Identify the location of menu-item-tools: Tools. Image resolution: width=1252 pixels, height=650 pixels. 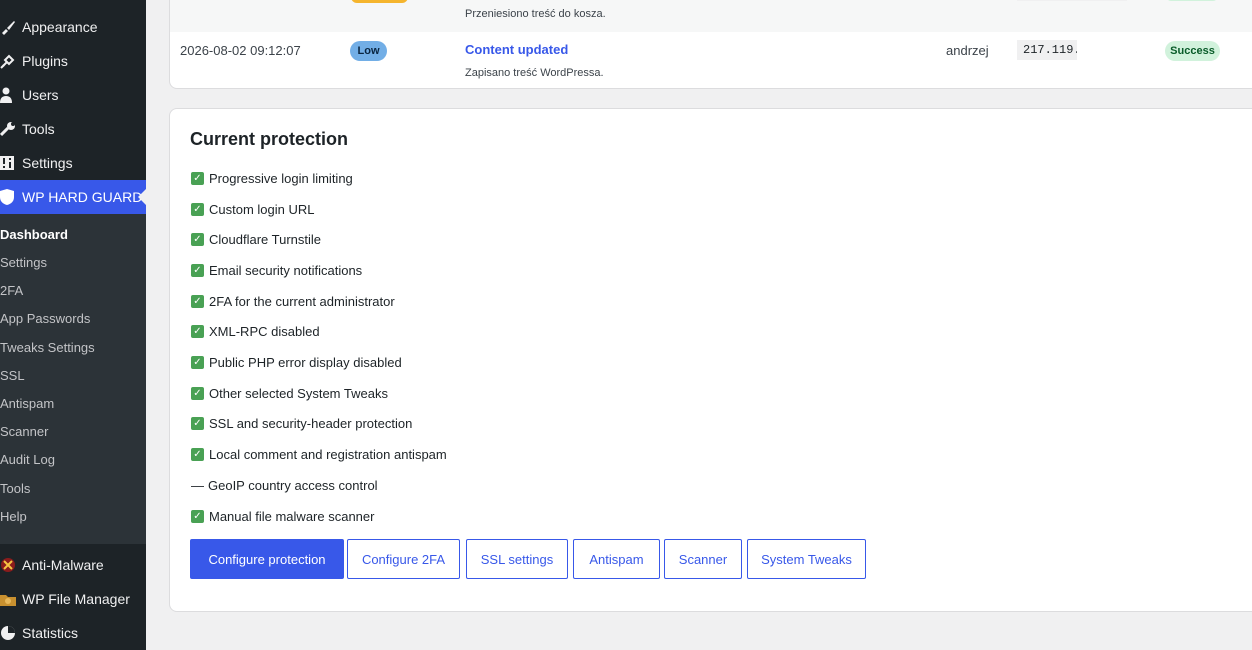
(73, 129).